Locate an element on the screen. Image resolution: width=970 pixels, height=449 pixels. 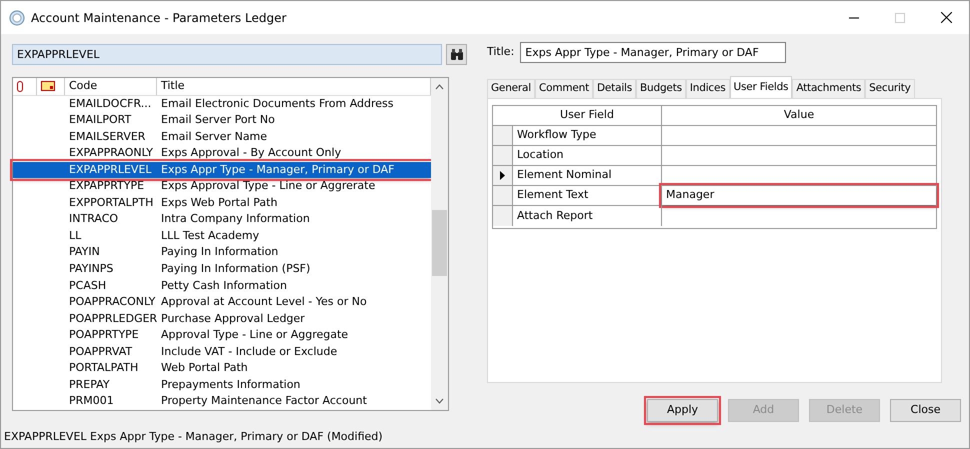
list-row: EXPAPPRAONLY Exps Approval - By Account Only is located at coordinates (222, 153).